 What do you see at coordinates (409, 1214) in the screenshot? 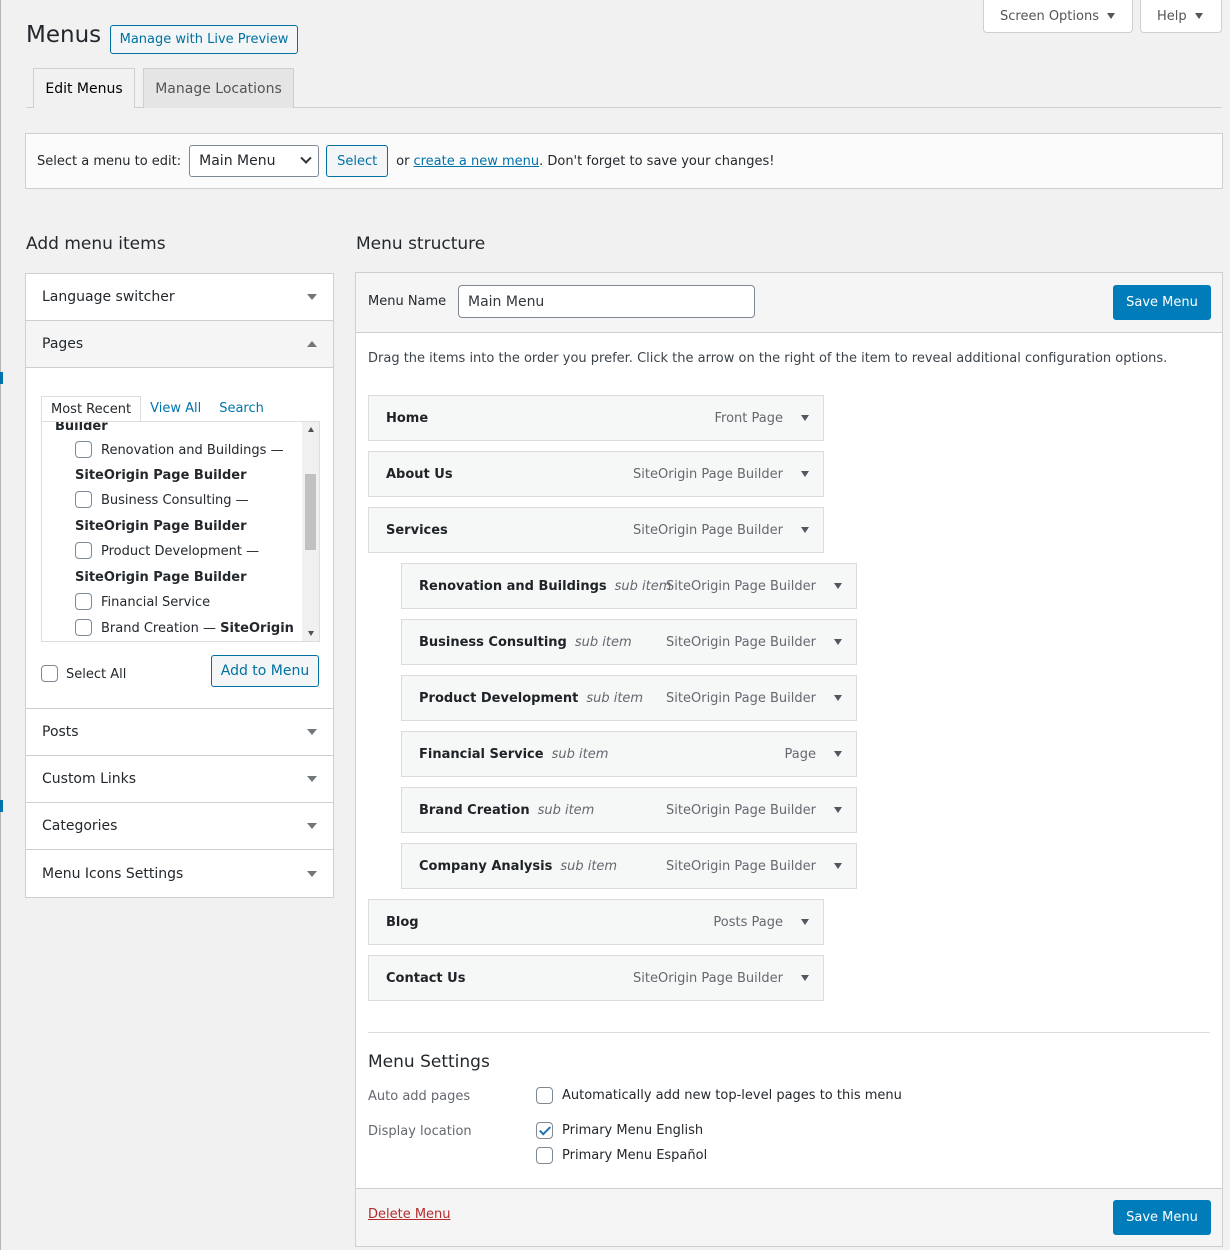
I see `delete-menu-link: Delete Menu` at bounding box center [409, 1214].